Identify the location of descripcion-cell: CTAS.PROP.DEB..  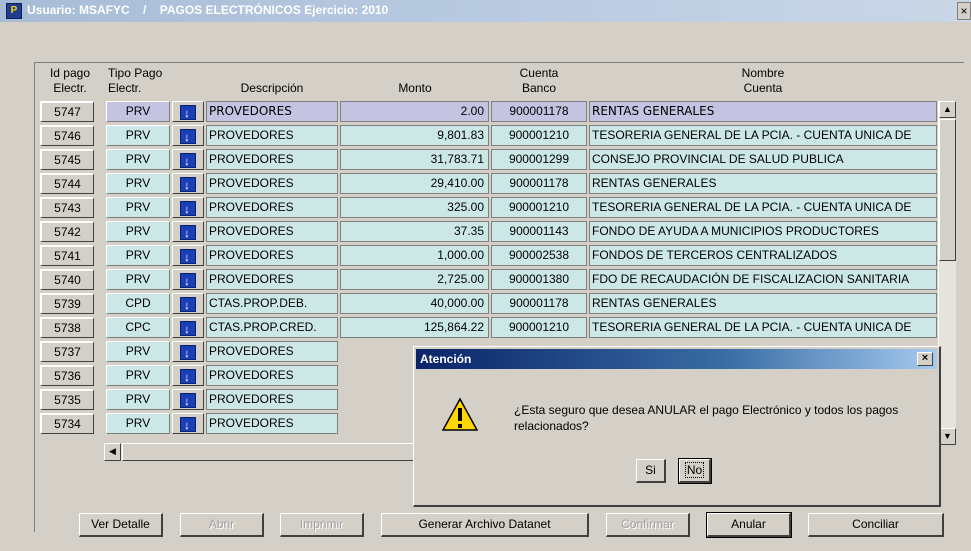
(272, 303).